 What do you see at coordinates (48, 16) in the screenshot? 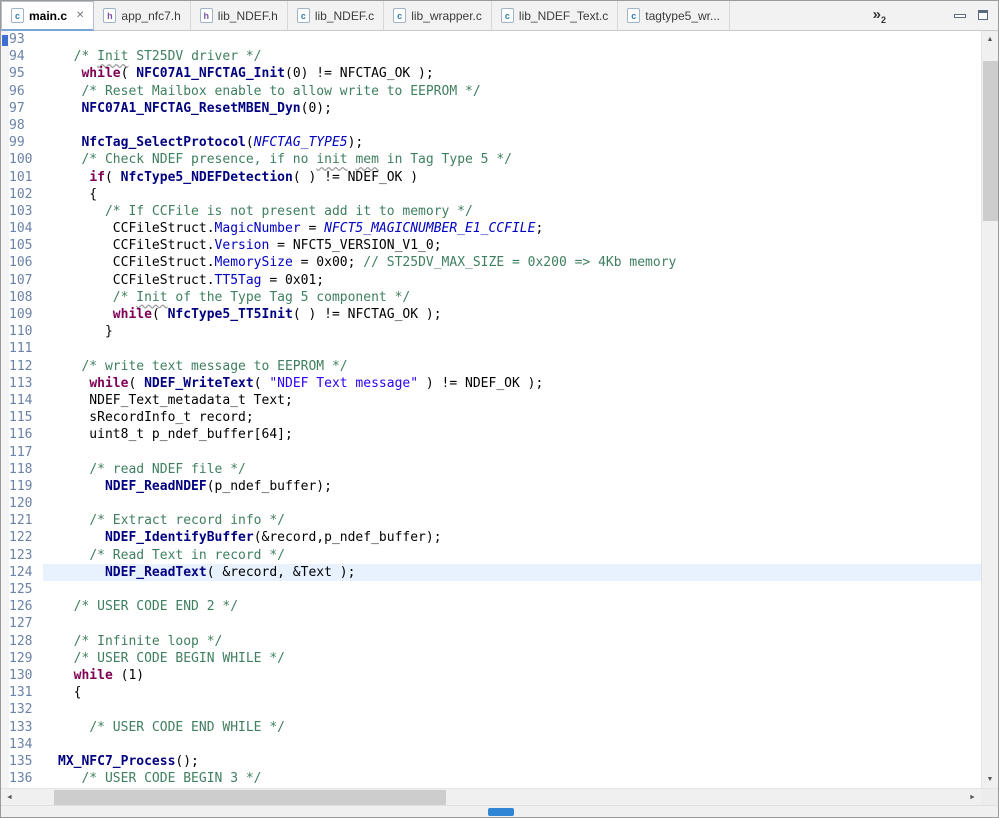
I see `tab-main-c: c main.c ✕` at bounding box center [48, 16].